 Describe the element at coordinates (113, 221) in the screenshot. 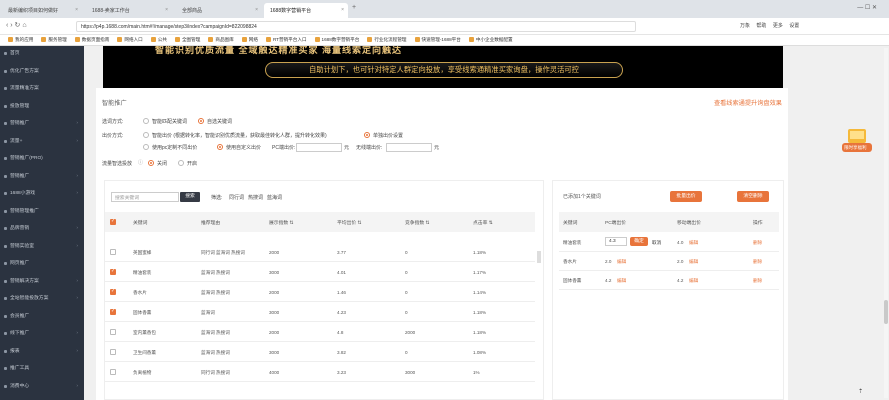

I see `select-all-checkbox` at that location.